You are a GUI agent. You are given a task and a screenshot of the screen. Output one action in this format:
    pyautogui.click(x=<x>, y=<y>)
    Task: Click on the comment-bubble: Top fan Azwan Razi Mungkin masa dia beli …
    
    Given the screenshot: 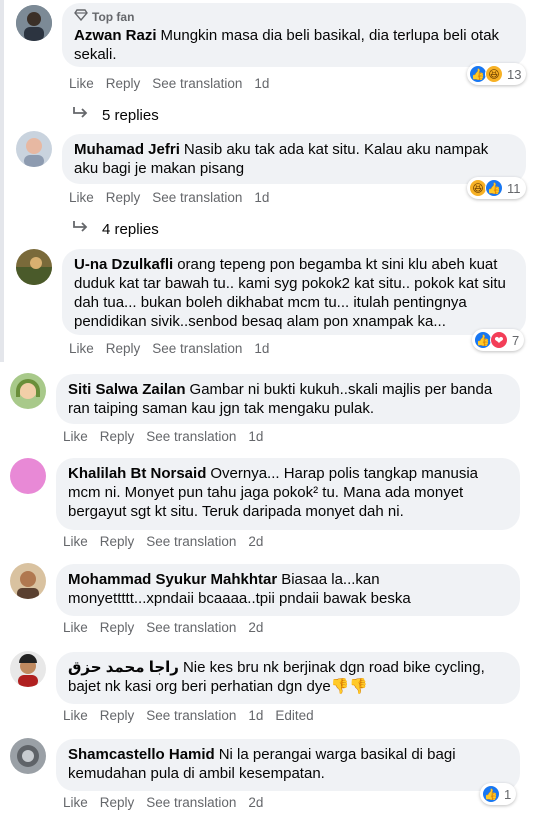 What is the action you would take?
    pyautogui.click(x=294, y=35)
    